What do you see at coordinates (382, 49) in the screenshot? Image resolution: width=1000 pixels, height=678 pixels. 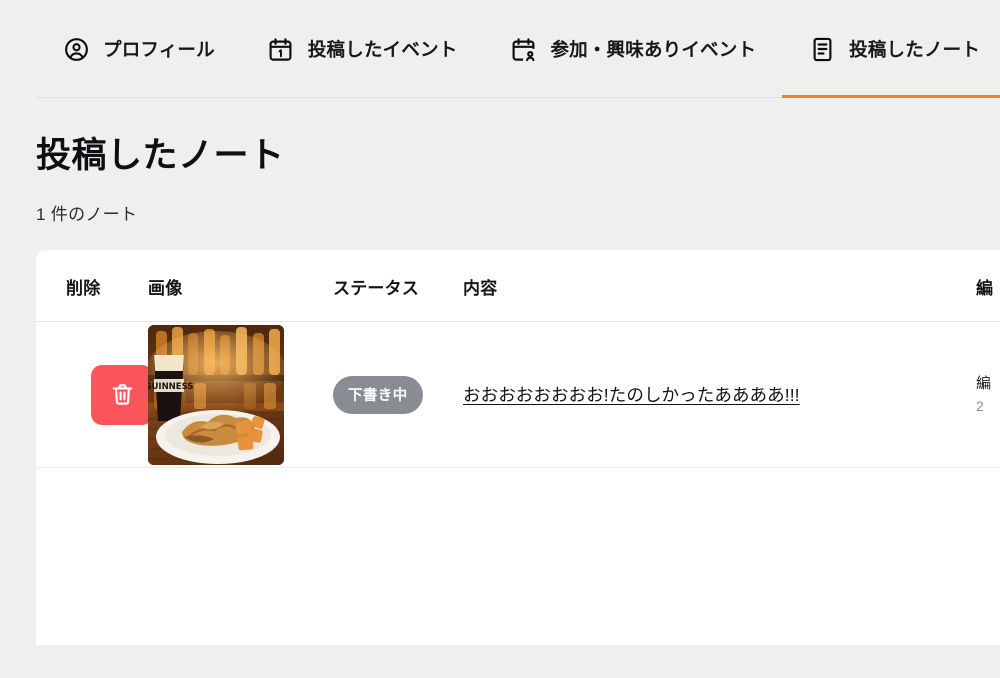 I see `tab-posted-events-label: 投稿したイベント` at bounding box center [382, 49].